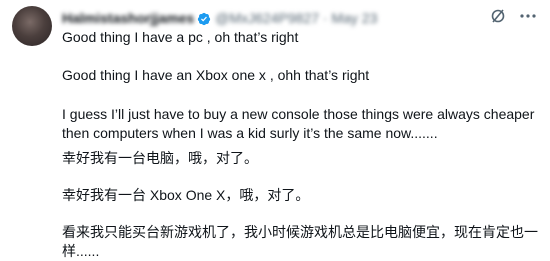  Describe the element at coordinates (296, 18) in the screenshot. I see `author-handle-and-date: @MxJ624P9827 · May 23` at that location.